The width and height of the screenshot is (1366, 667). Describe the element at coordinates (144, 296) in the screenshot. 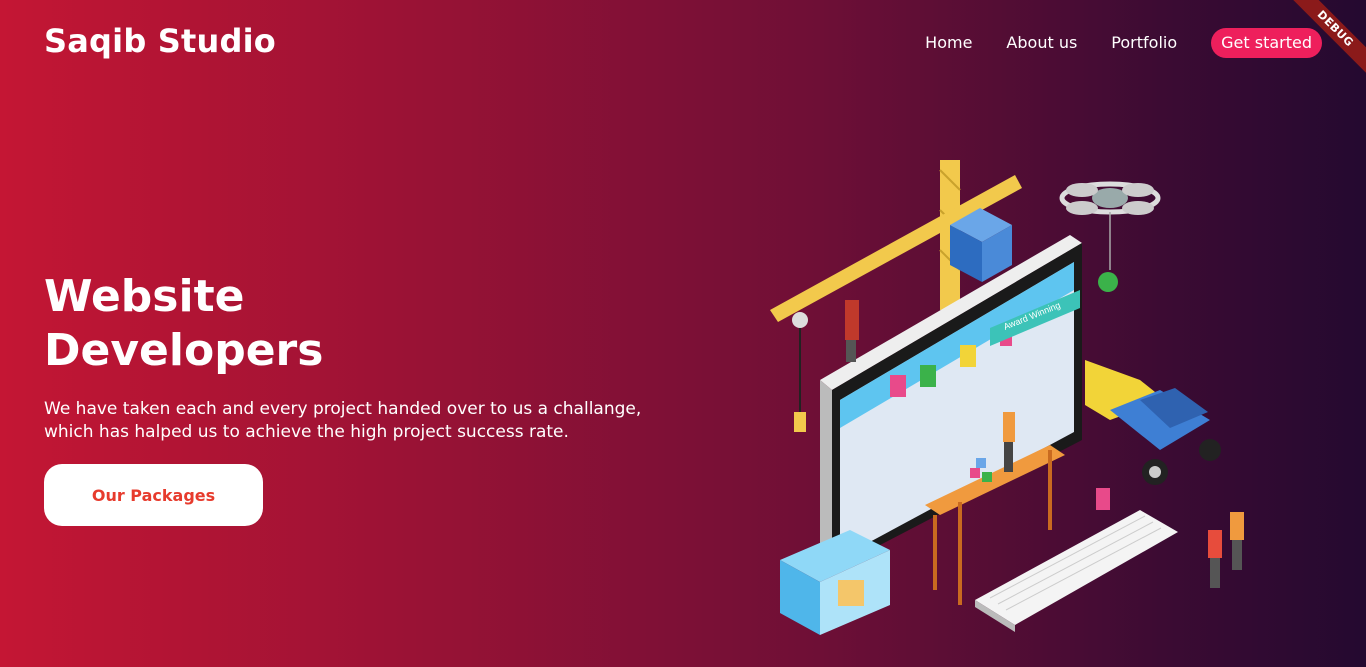

I see `hero-title-line1: Website` at that location.